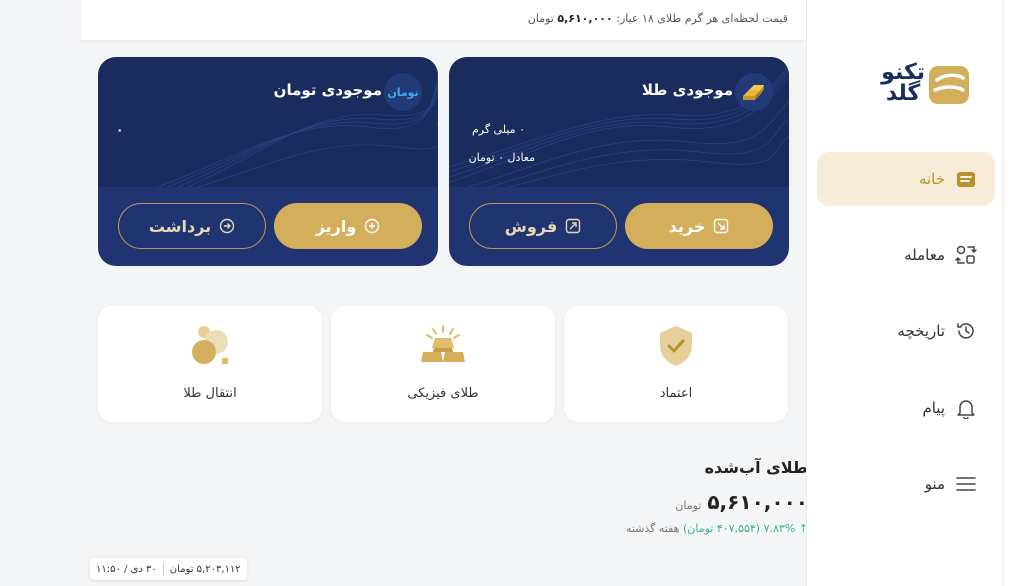 The width and height of the screenshot is (1024, 586). I want to click on buy-icon, so click(721, 226).